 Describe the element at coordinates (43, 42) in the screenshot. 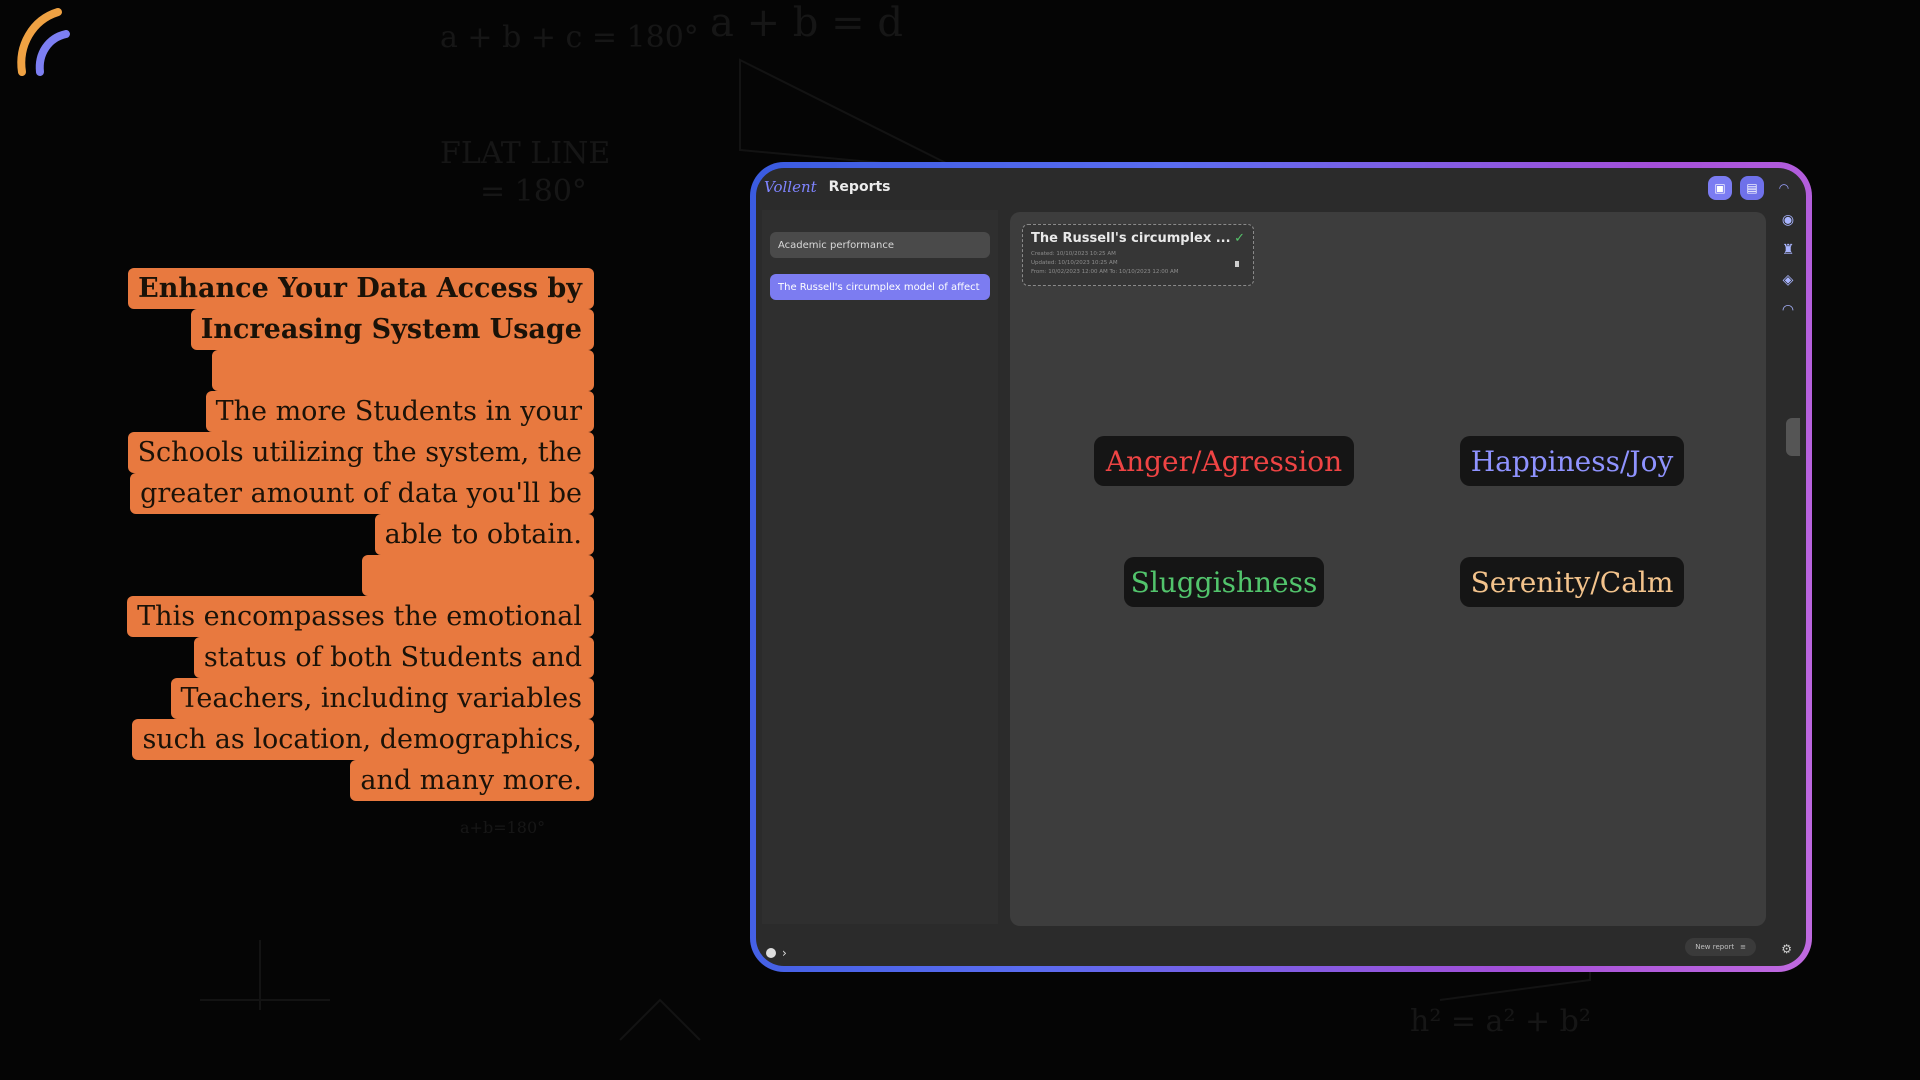

I see `brand-logo` at that location.